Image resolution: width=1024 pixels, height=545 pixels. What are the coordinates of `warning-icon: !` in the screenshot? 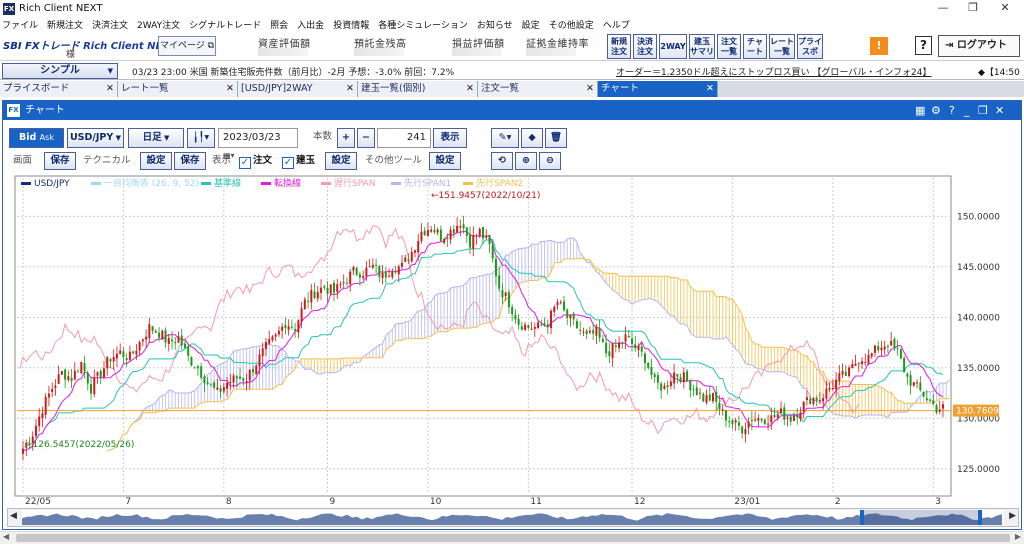 It's located at (879, 46).